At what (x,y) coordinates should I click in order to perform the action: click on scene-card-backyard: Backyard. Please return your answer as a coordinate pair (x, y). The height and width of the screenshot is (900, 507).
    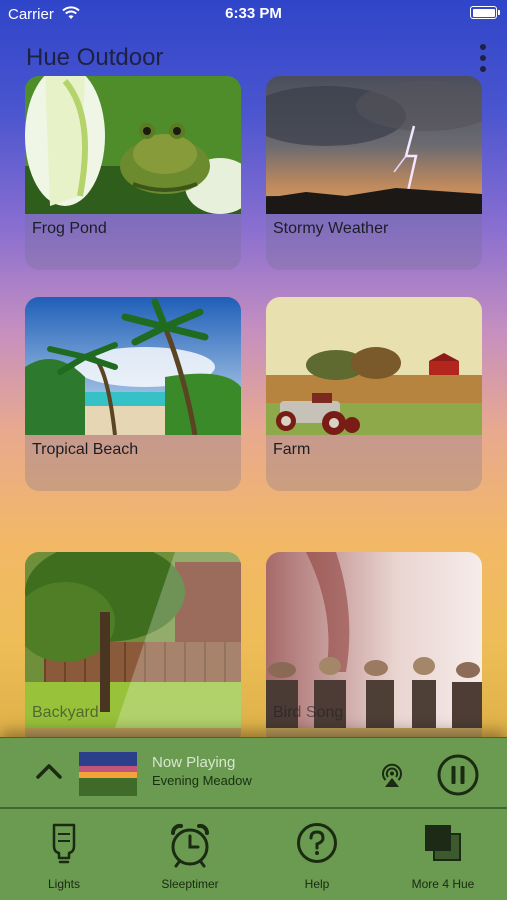
    Looking at the image, I should click on (133, 646).